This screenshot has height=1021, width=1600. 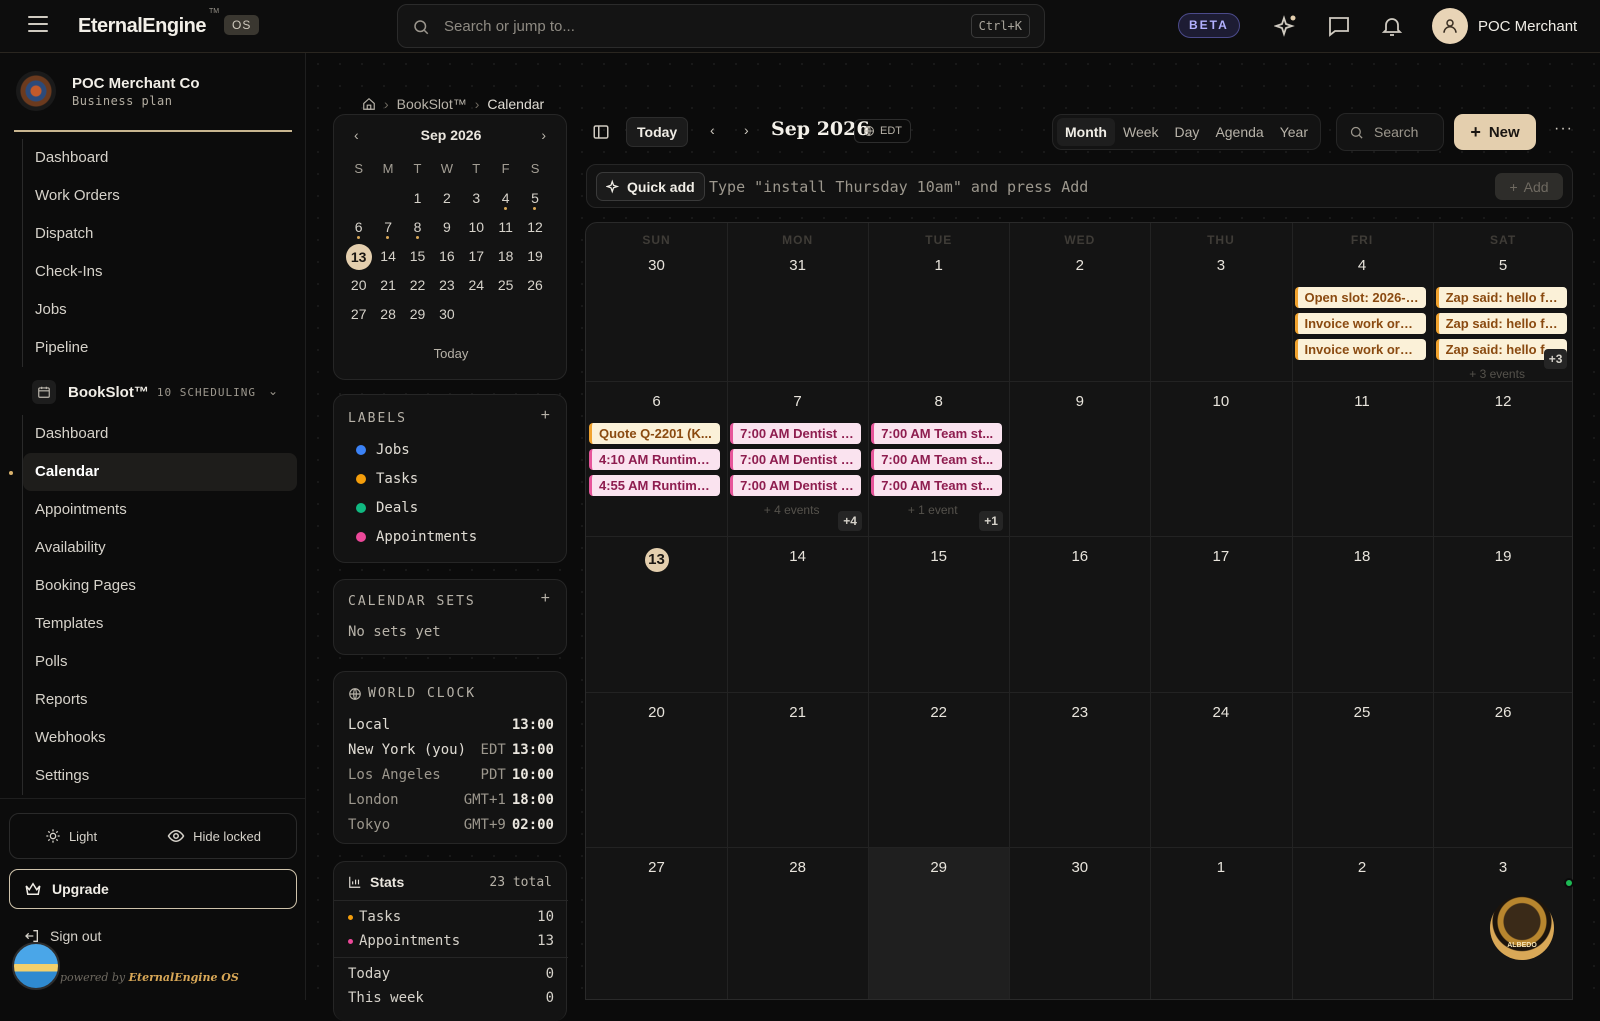 I want to click on mini-day: 30, so click(x=446, y=316).